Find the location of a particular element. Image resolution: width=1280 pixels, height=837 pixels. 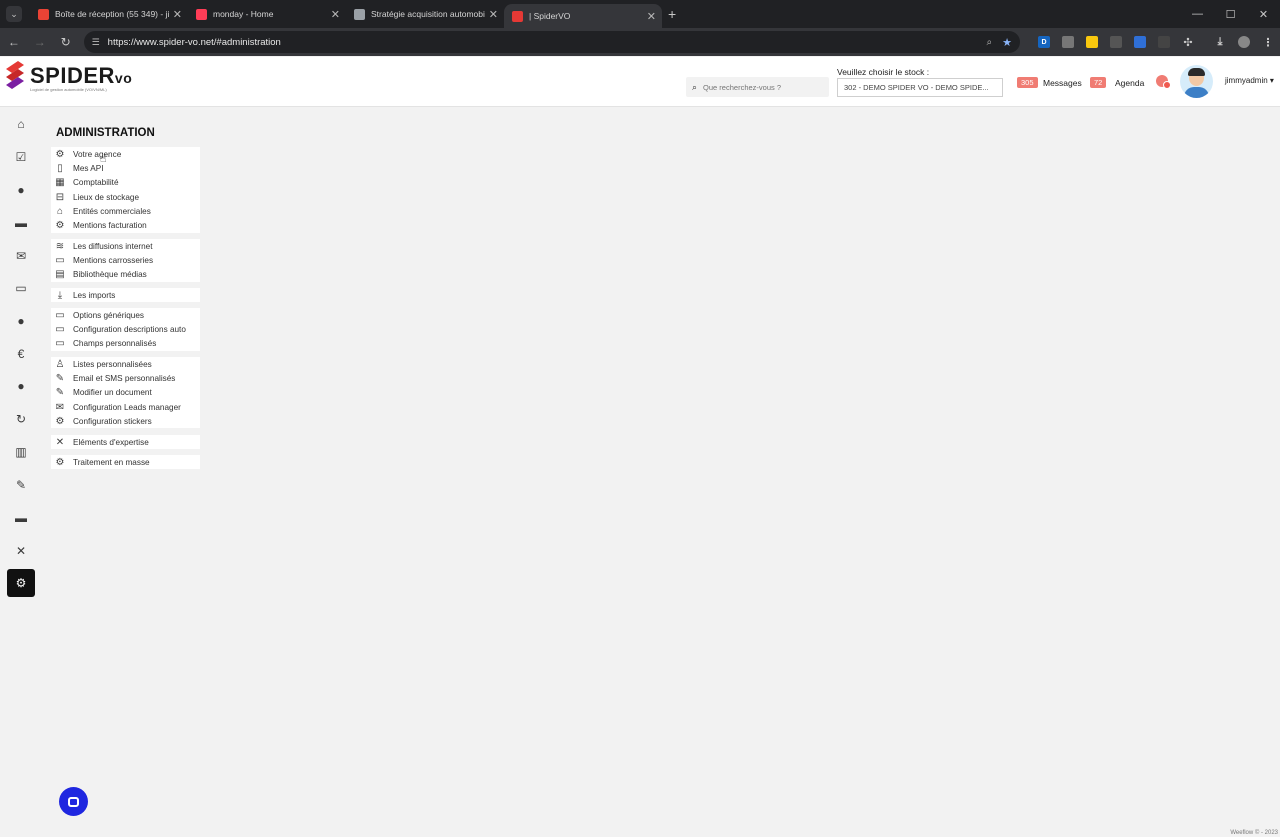

user-menu: jimmyadmin ▾ is located at coordinates (1249, 80).